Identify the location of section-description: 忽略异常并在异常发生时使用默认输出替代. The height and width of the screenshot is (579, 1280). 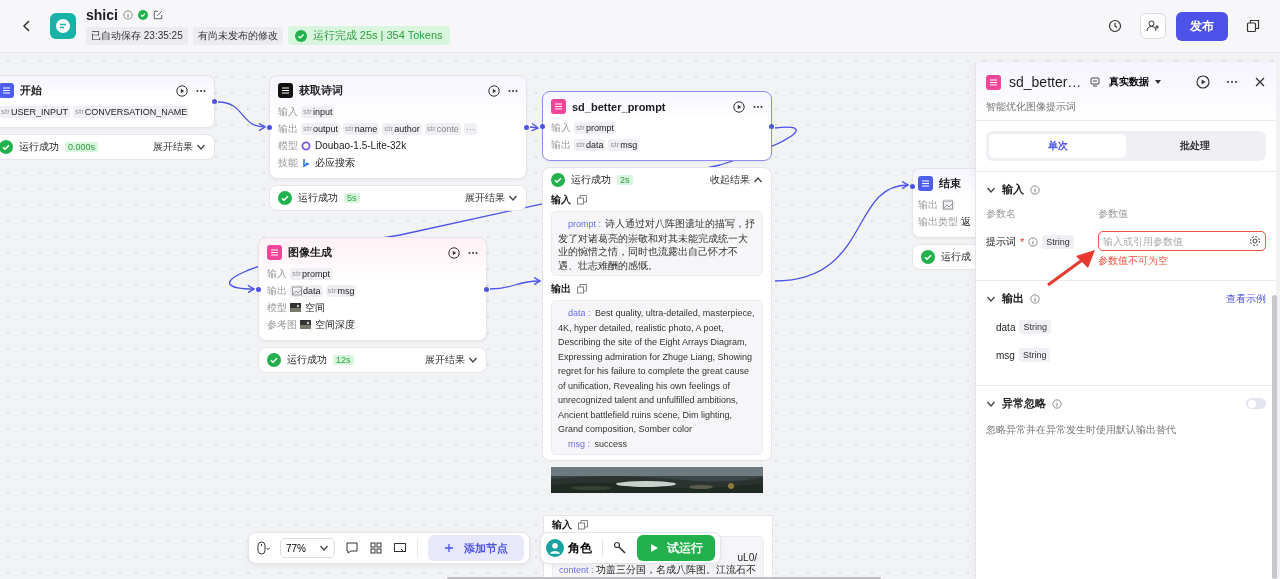
(1081, 430).